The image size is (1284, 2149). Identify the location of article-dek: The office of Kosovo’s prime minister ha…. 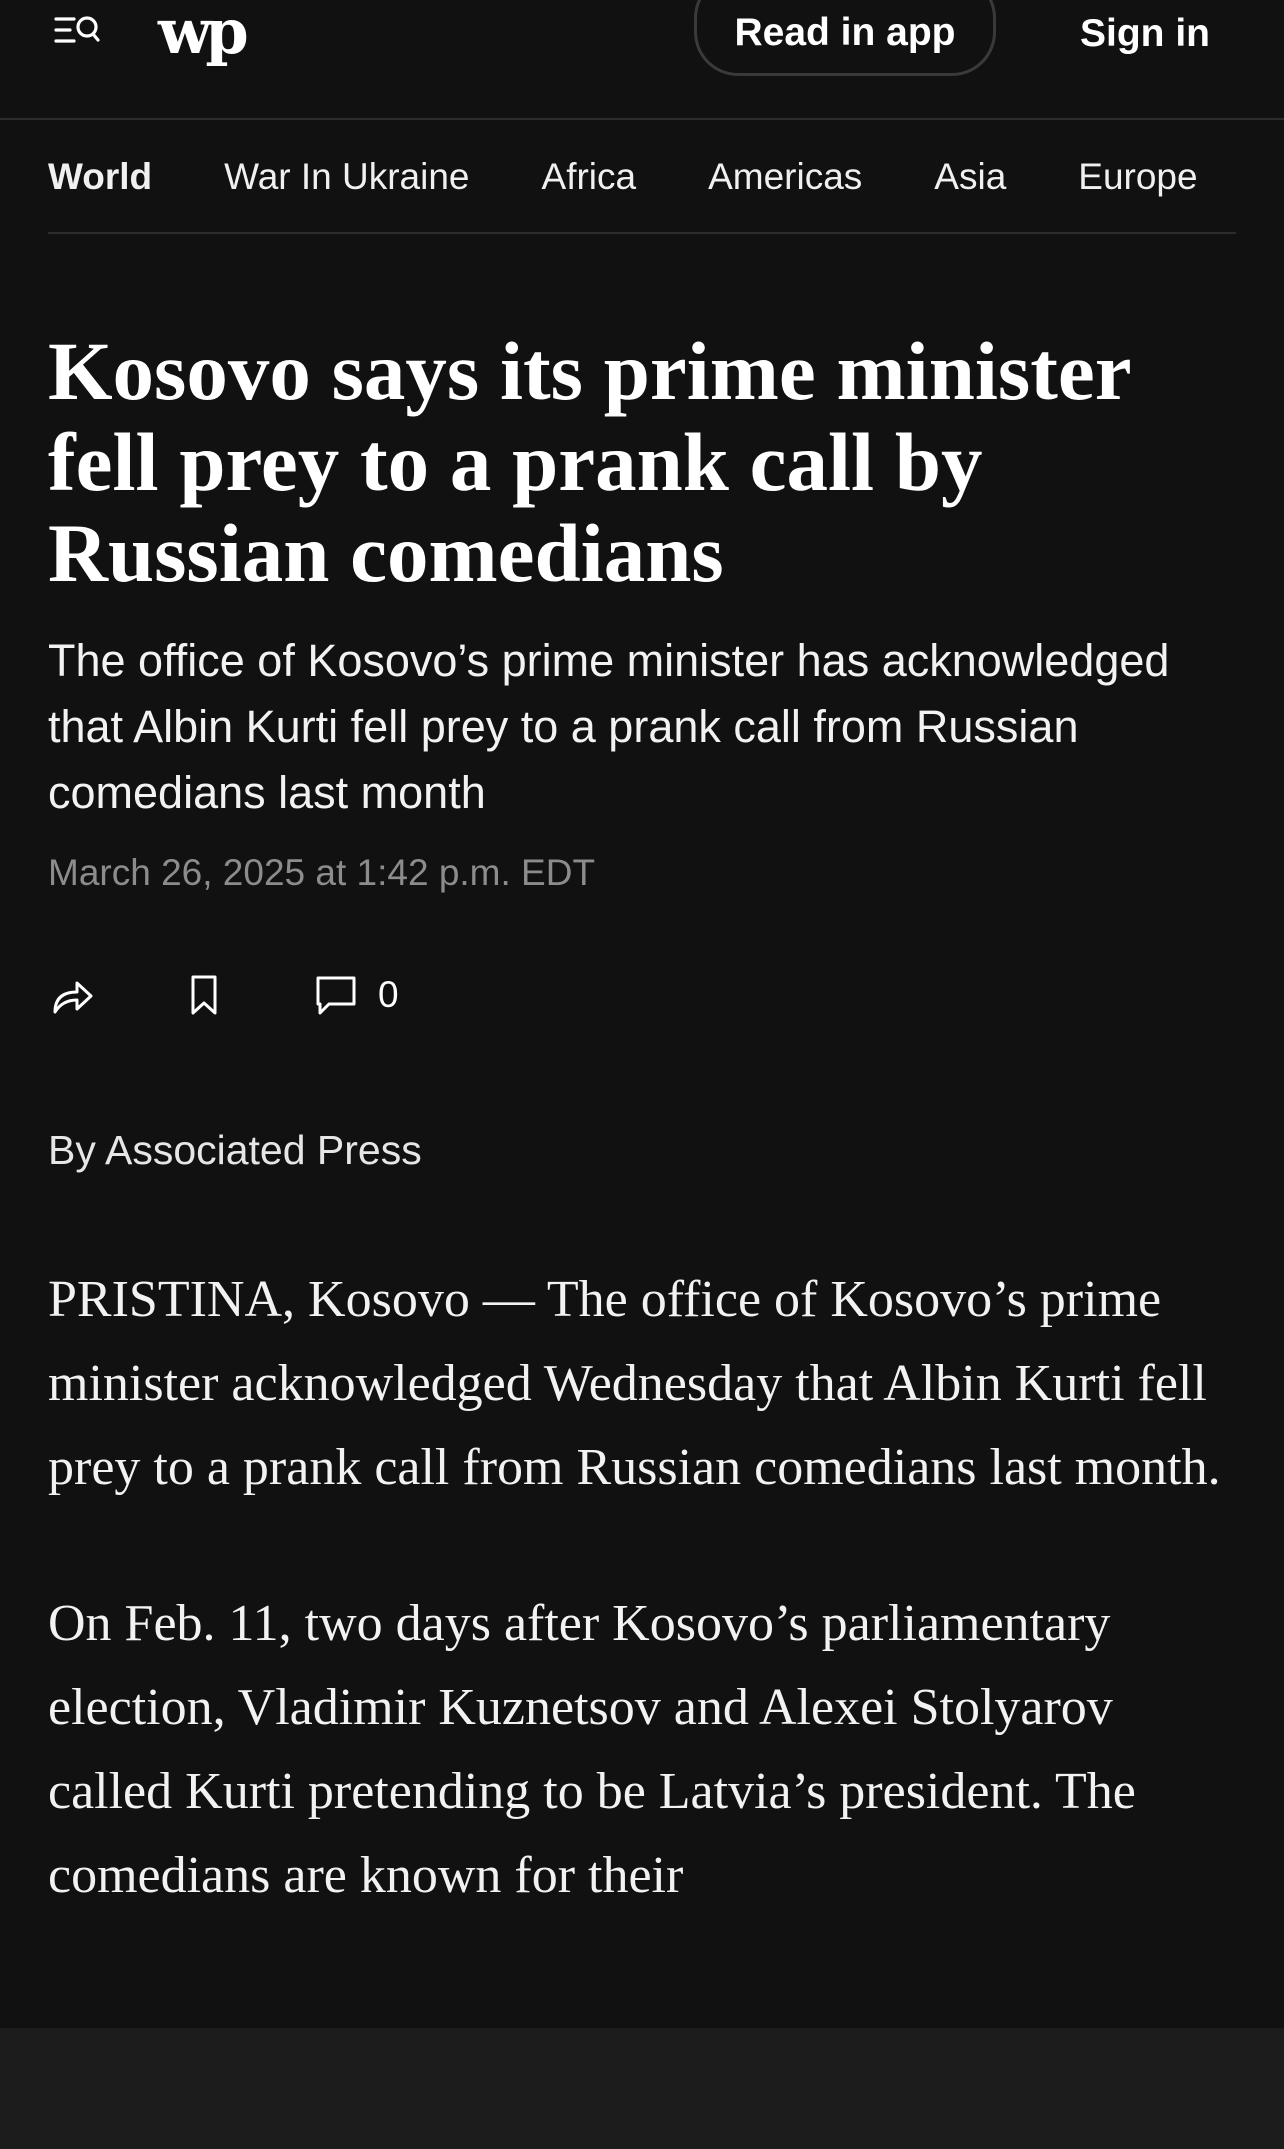
(609, 726).